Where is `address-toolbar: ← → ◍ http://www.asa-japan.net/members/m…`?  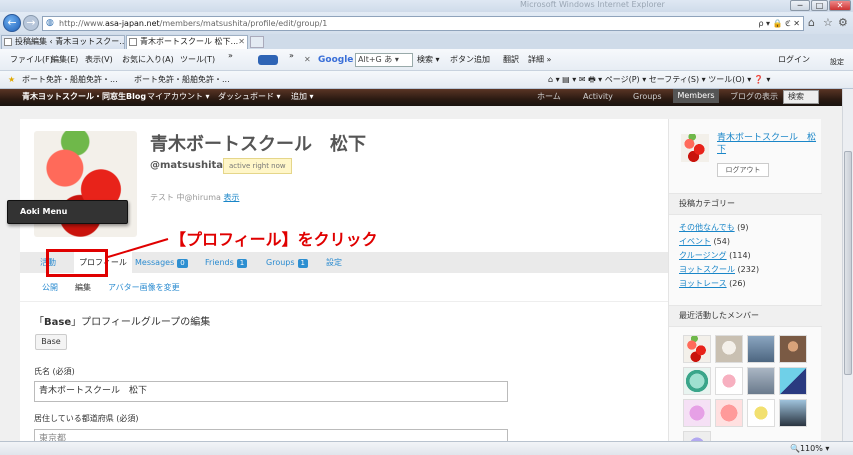
address-toolbar: ← → ◍ http://www.asa-japan.net/members/m… is located at coordinates (426, 23).